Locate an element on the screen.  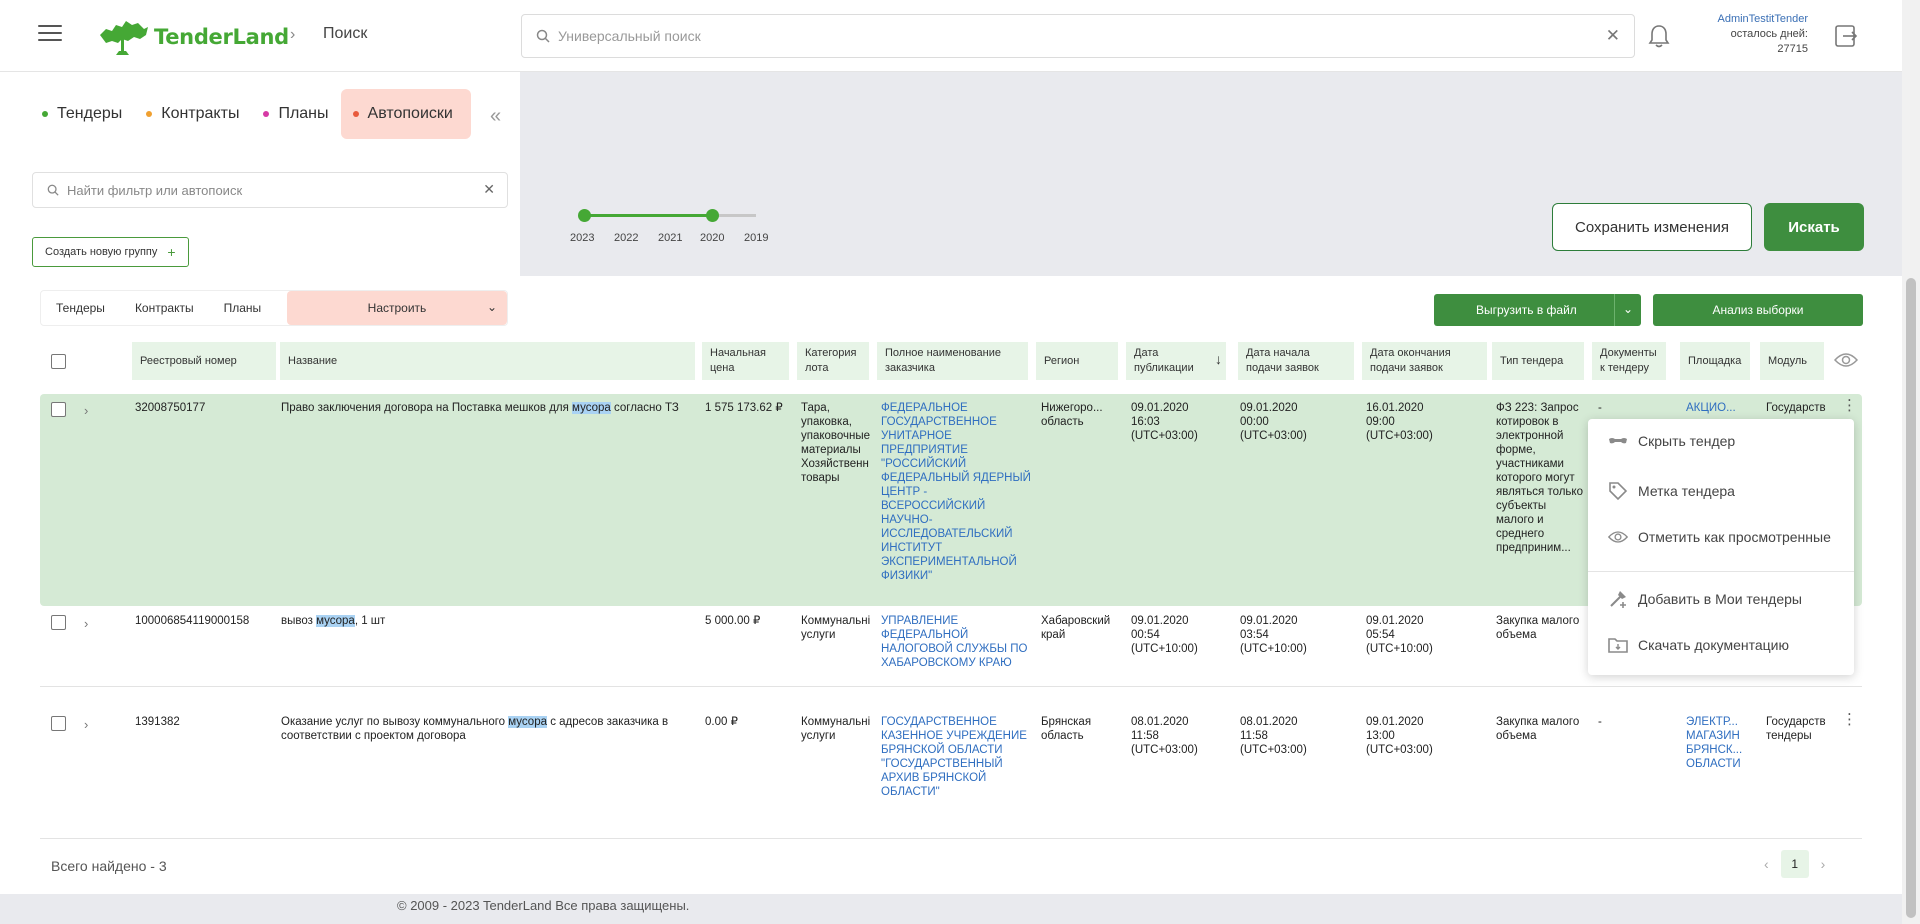
col-platform: Площадка is located at coordinates (1715, 361).